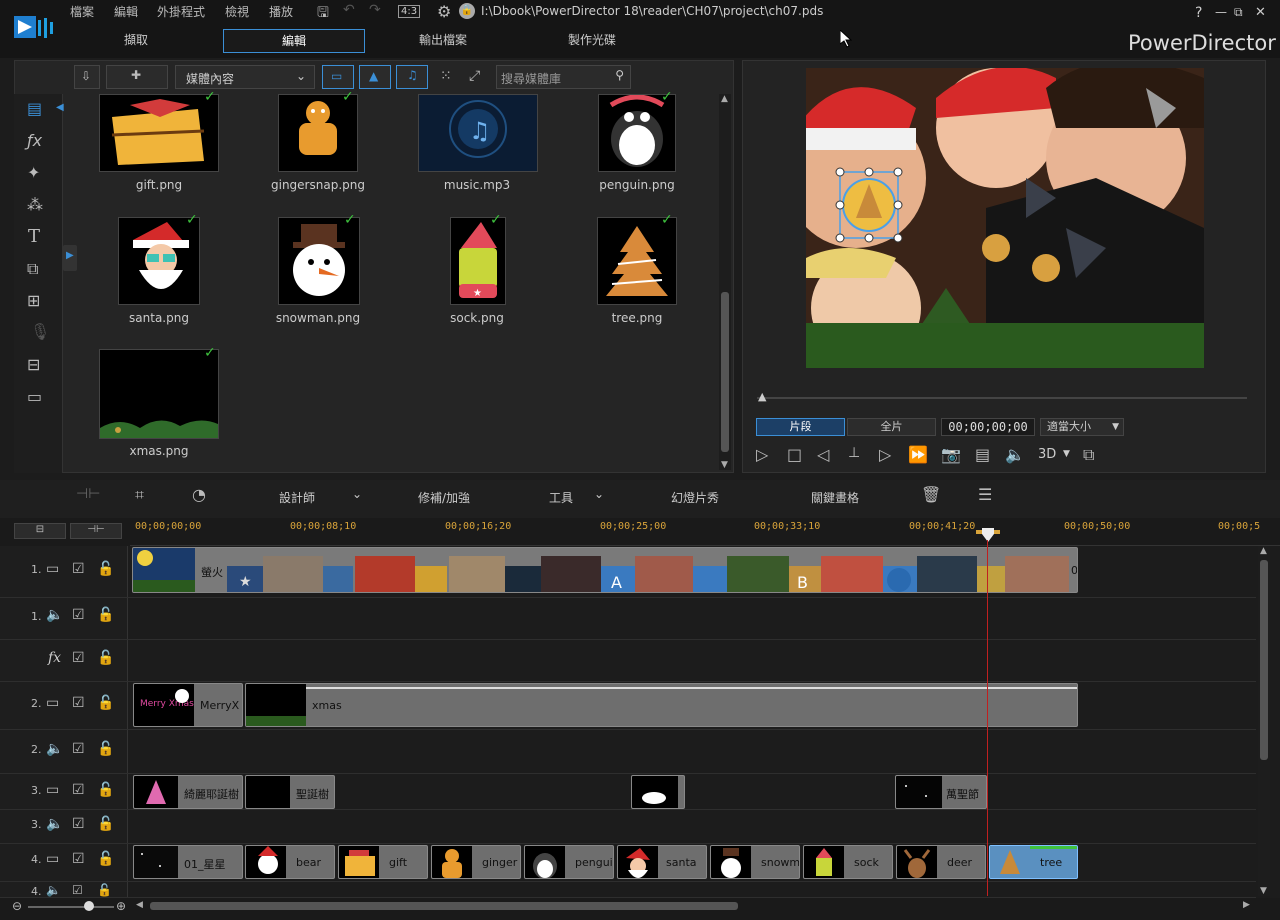 The image size is (1280, 920). Describe the element at coordinates (695, 497) in the screenshot. I see `slideshow-button: 幻燈片秀` at that location.